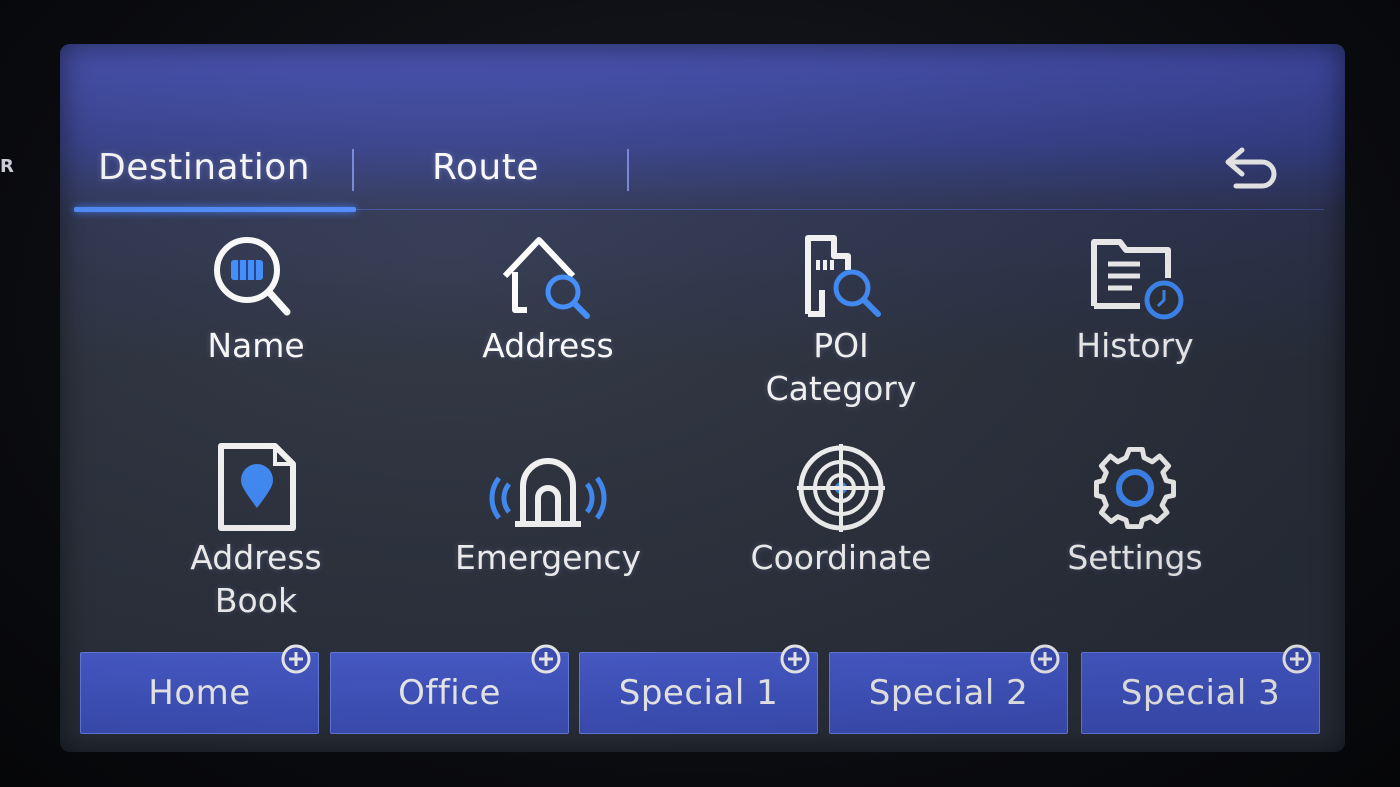 The image size is (1400, 787). What do you see at coordinates (215, 209) in the screenshot?
I see `active-tab-indicator` at bounding box center [215, 209].